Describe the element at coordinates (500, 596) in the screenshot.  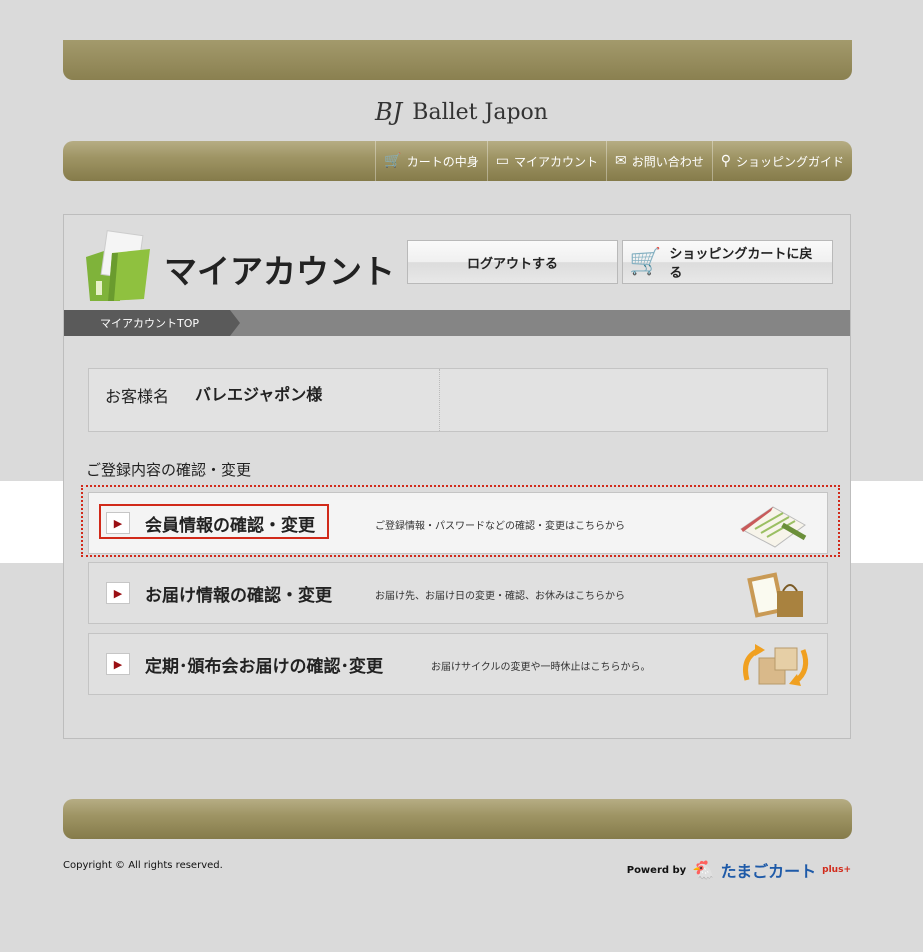
I see `menu-delivery-info-desc: お届け先、お届け日の変更・確認、お休みはこちらから` at that location.